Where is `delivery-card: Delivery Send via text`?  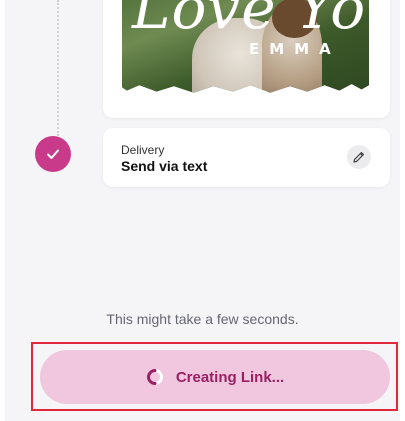
delivery-card: Delivery Send via text is located at coordinates (246, 157).